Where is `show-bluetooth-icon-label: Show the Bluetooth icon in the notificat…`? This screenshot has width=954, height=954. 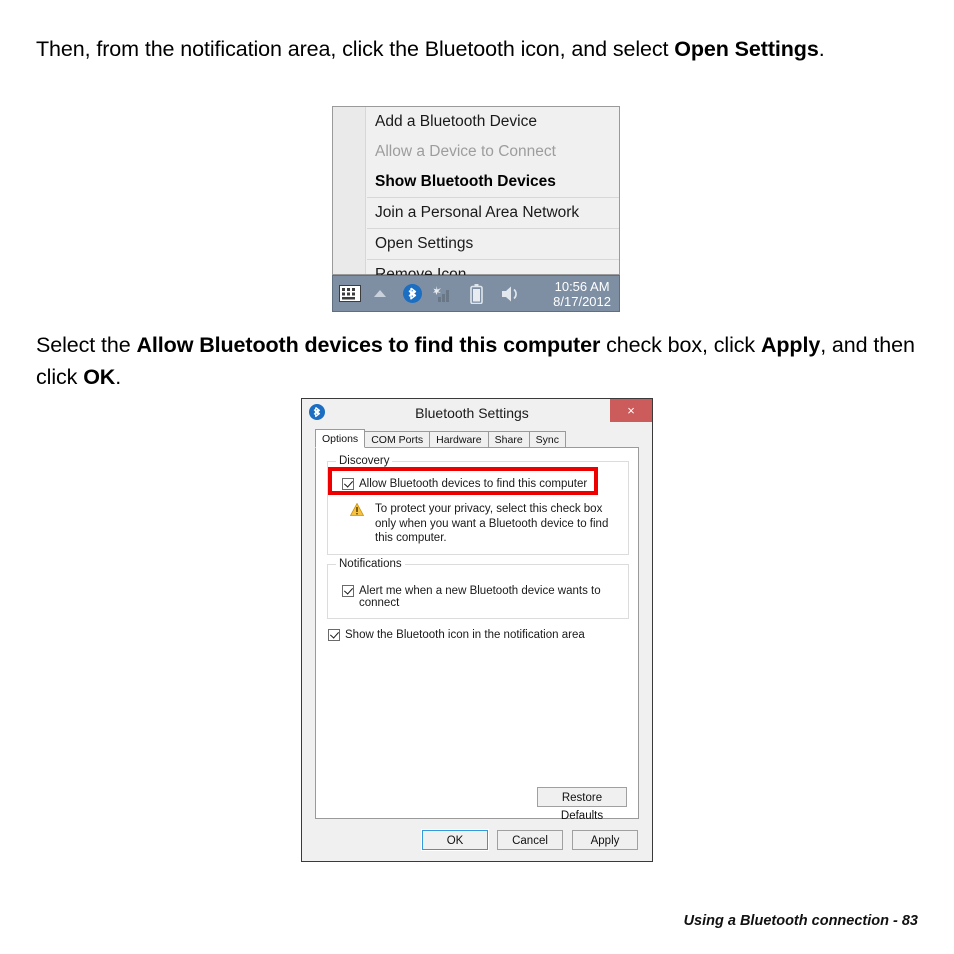
show-bluetooth-icon-label: Show the Bluetooth icon in the notificat… is located at coordinates (465, 635).